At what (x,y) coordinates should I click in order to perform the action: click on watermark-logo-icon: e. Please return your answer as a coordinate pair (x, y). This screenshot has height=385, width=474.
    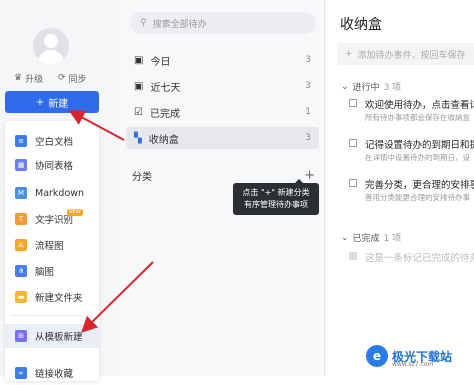
    Looking at the image, I should click on (377, 356).